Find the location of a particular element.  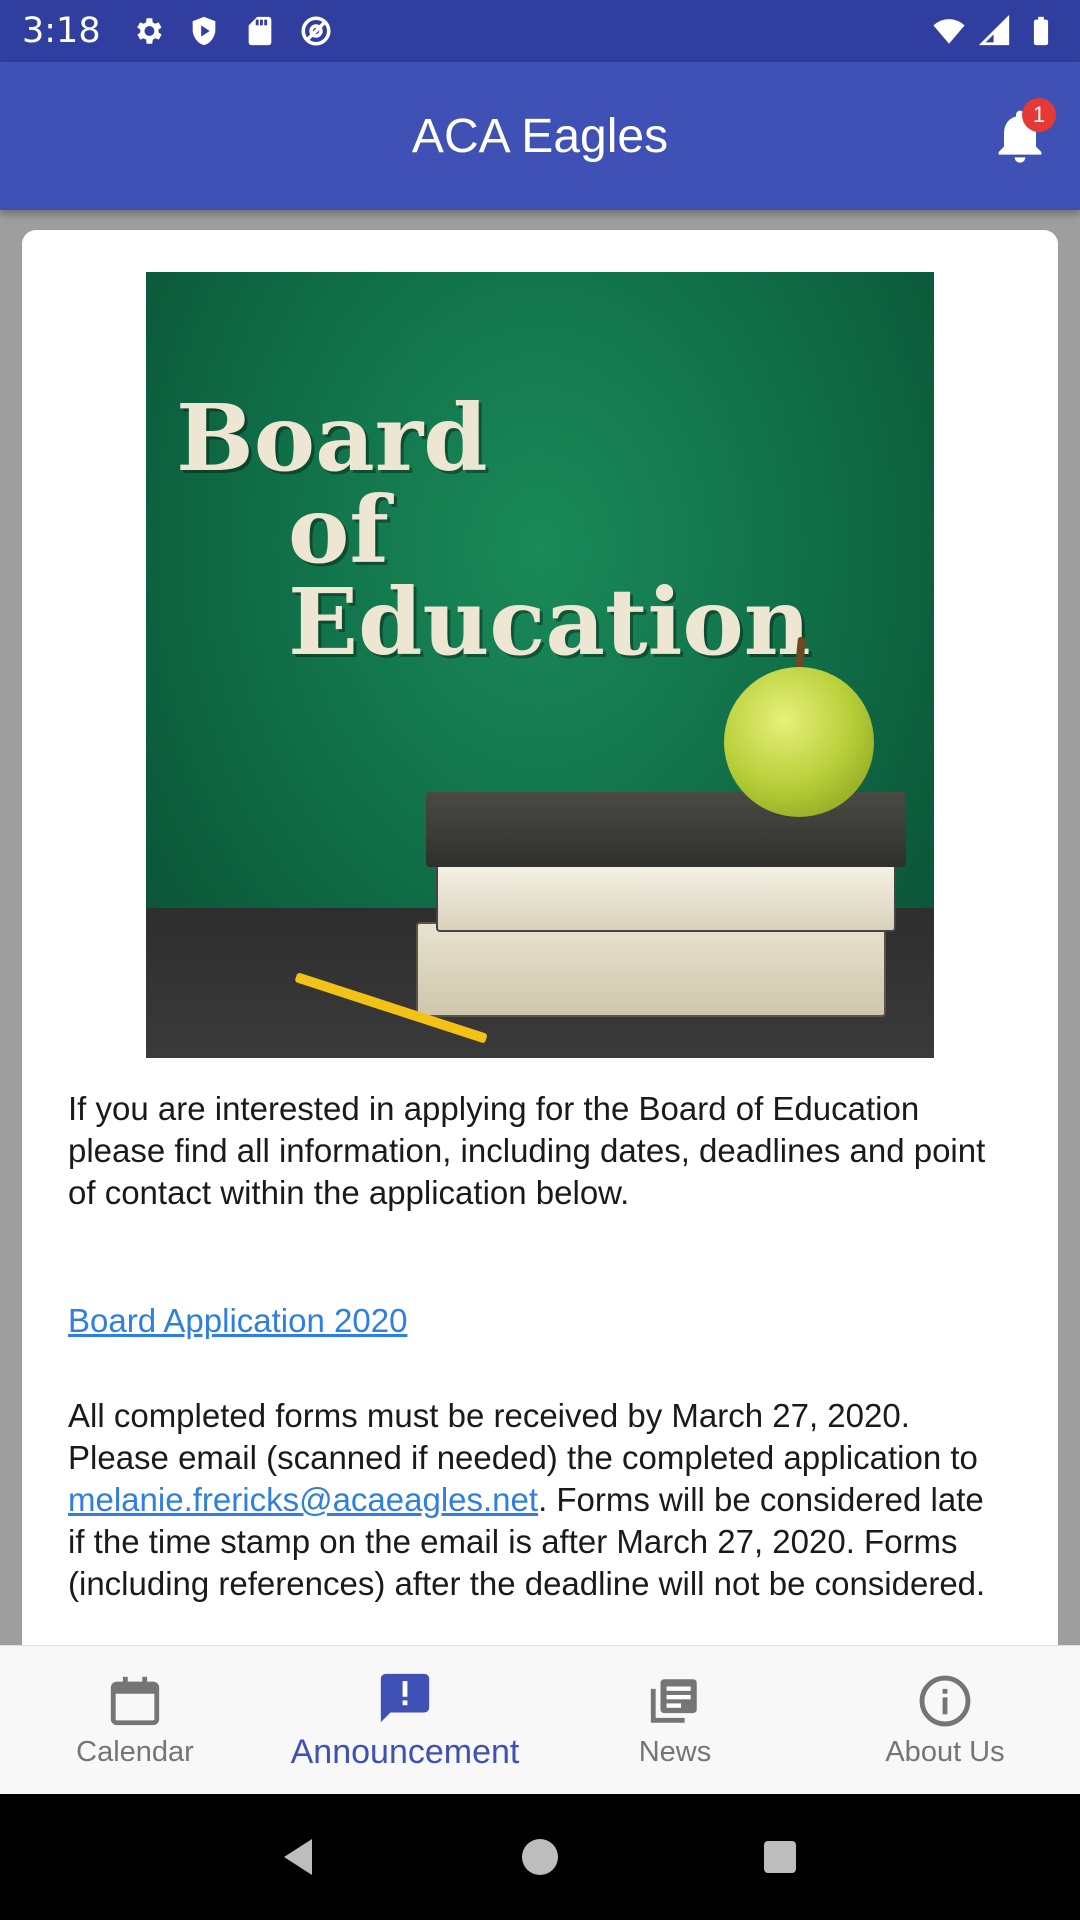

board-application-link: Board Application 2020 is located at coordinates (237, 1320).